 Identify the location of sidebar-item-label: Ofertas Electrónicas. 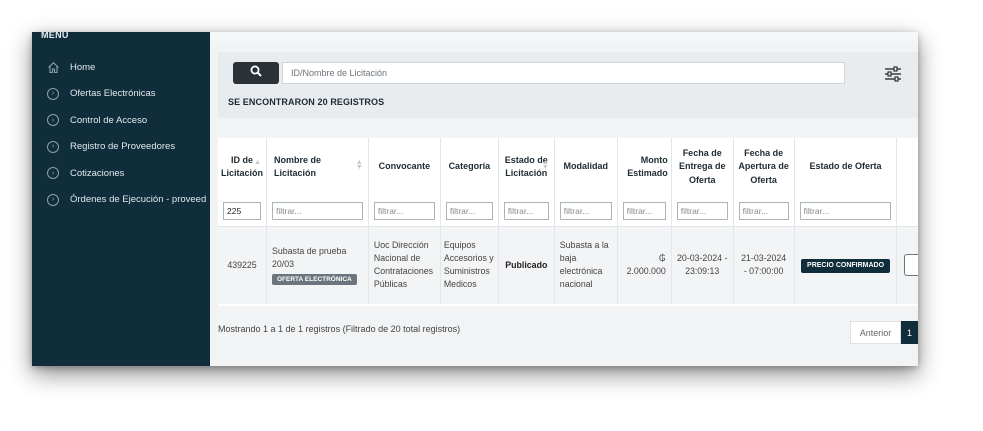
(113, 94).